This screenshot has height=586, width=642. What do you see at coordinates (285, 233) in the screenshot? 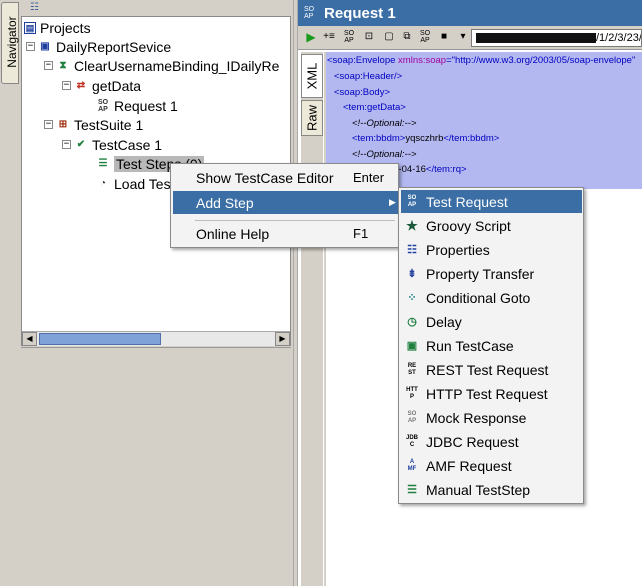
I see `menu-item-online-help: Online Help F1` at bounding box center [285, 233].